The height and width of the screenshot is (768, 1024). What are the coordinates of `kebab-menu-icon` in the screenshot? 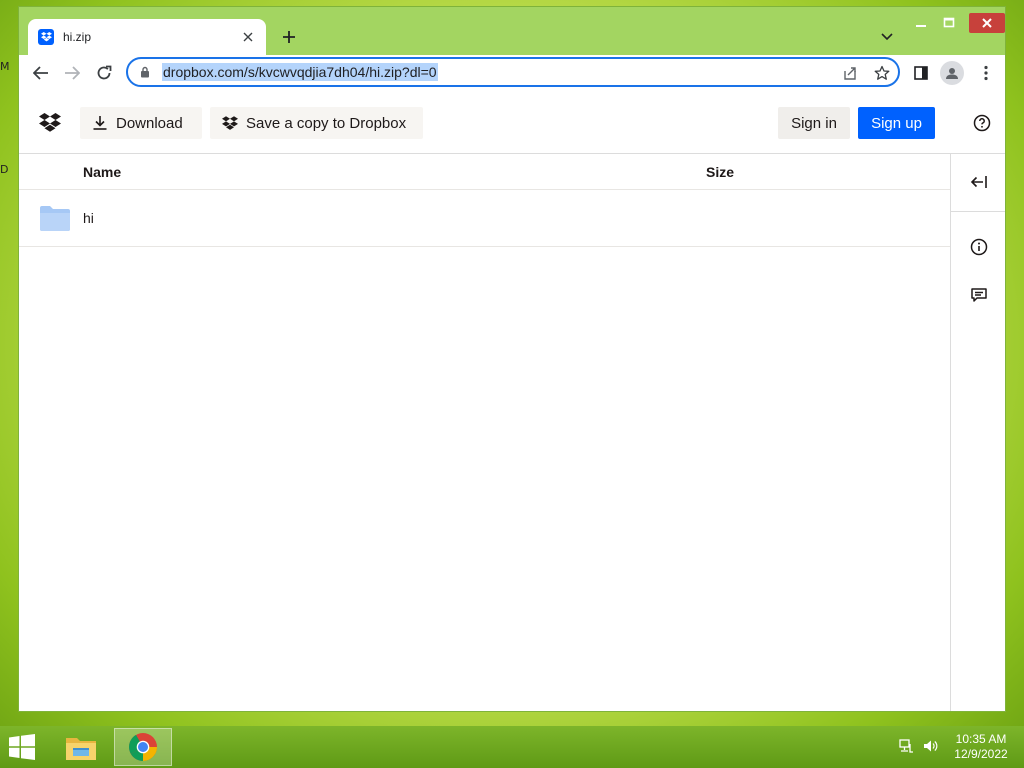 It's located at (986, 73).